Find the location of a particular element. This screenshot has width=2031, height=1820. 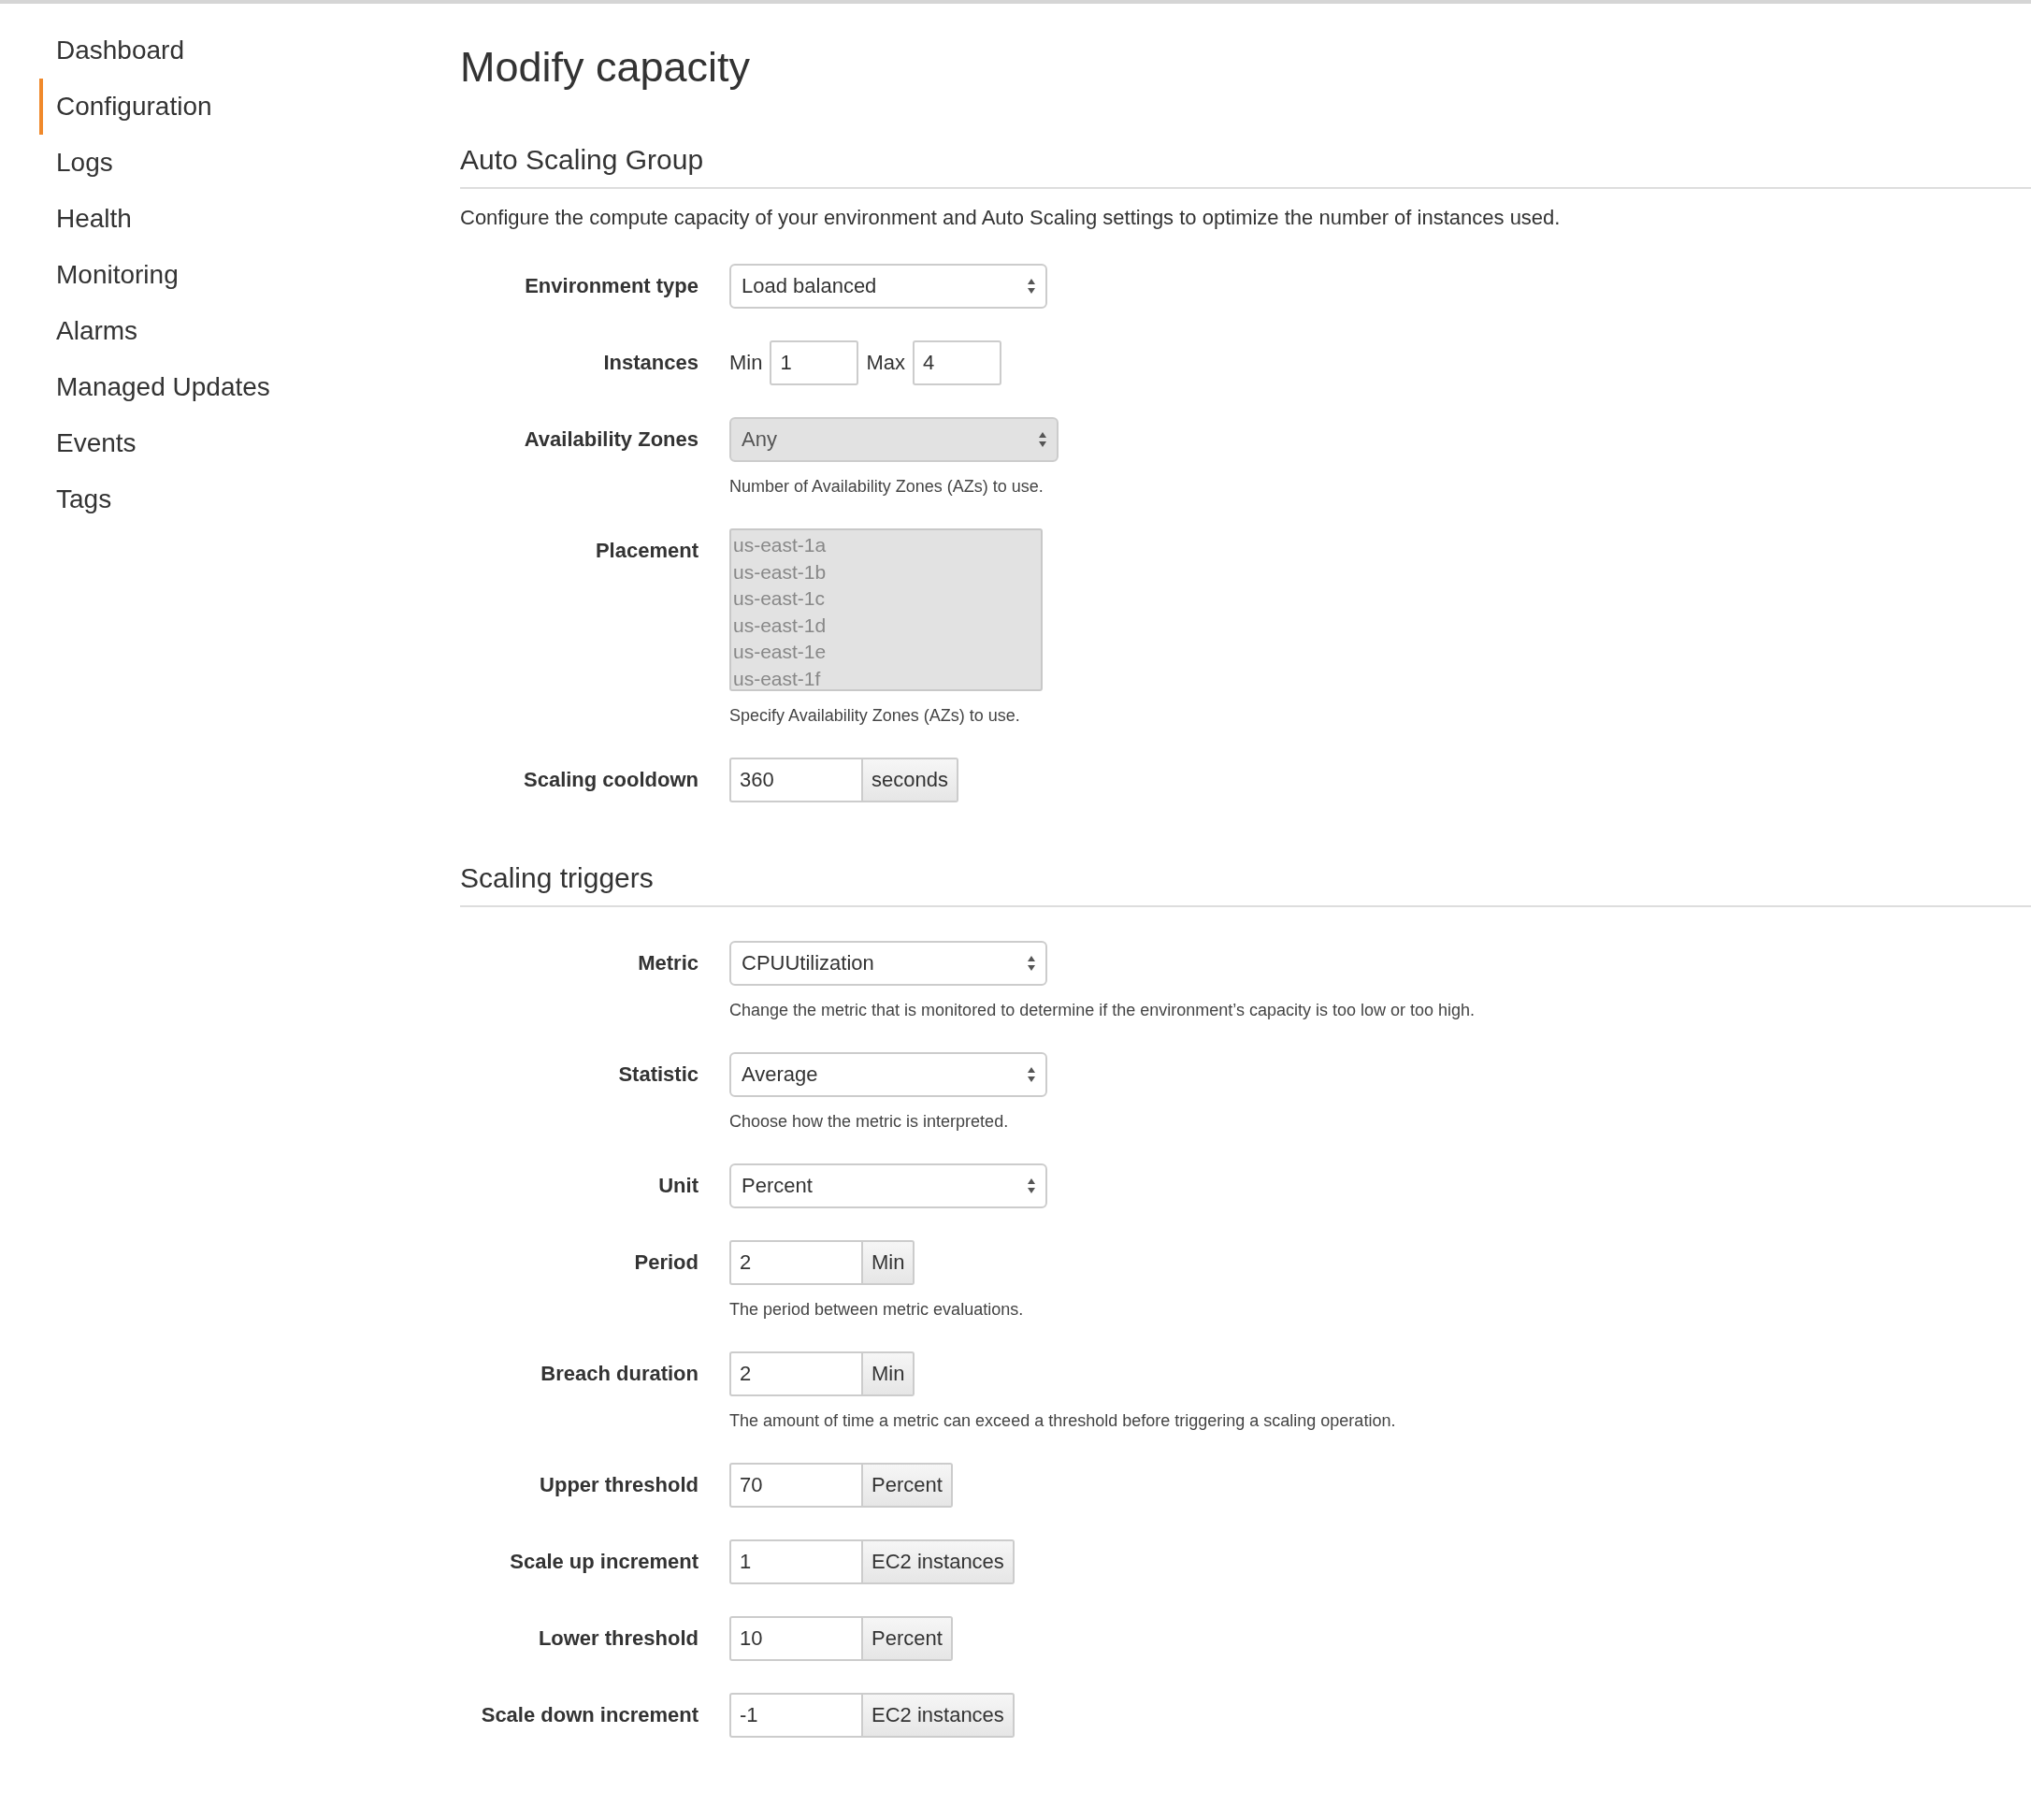

sidebar-item: Events is located at coordinates (230, 443).